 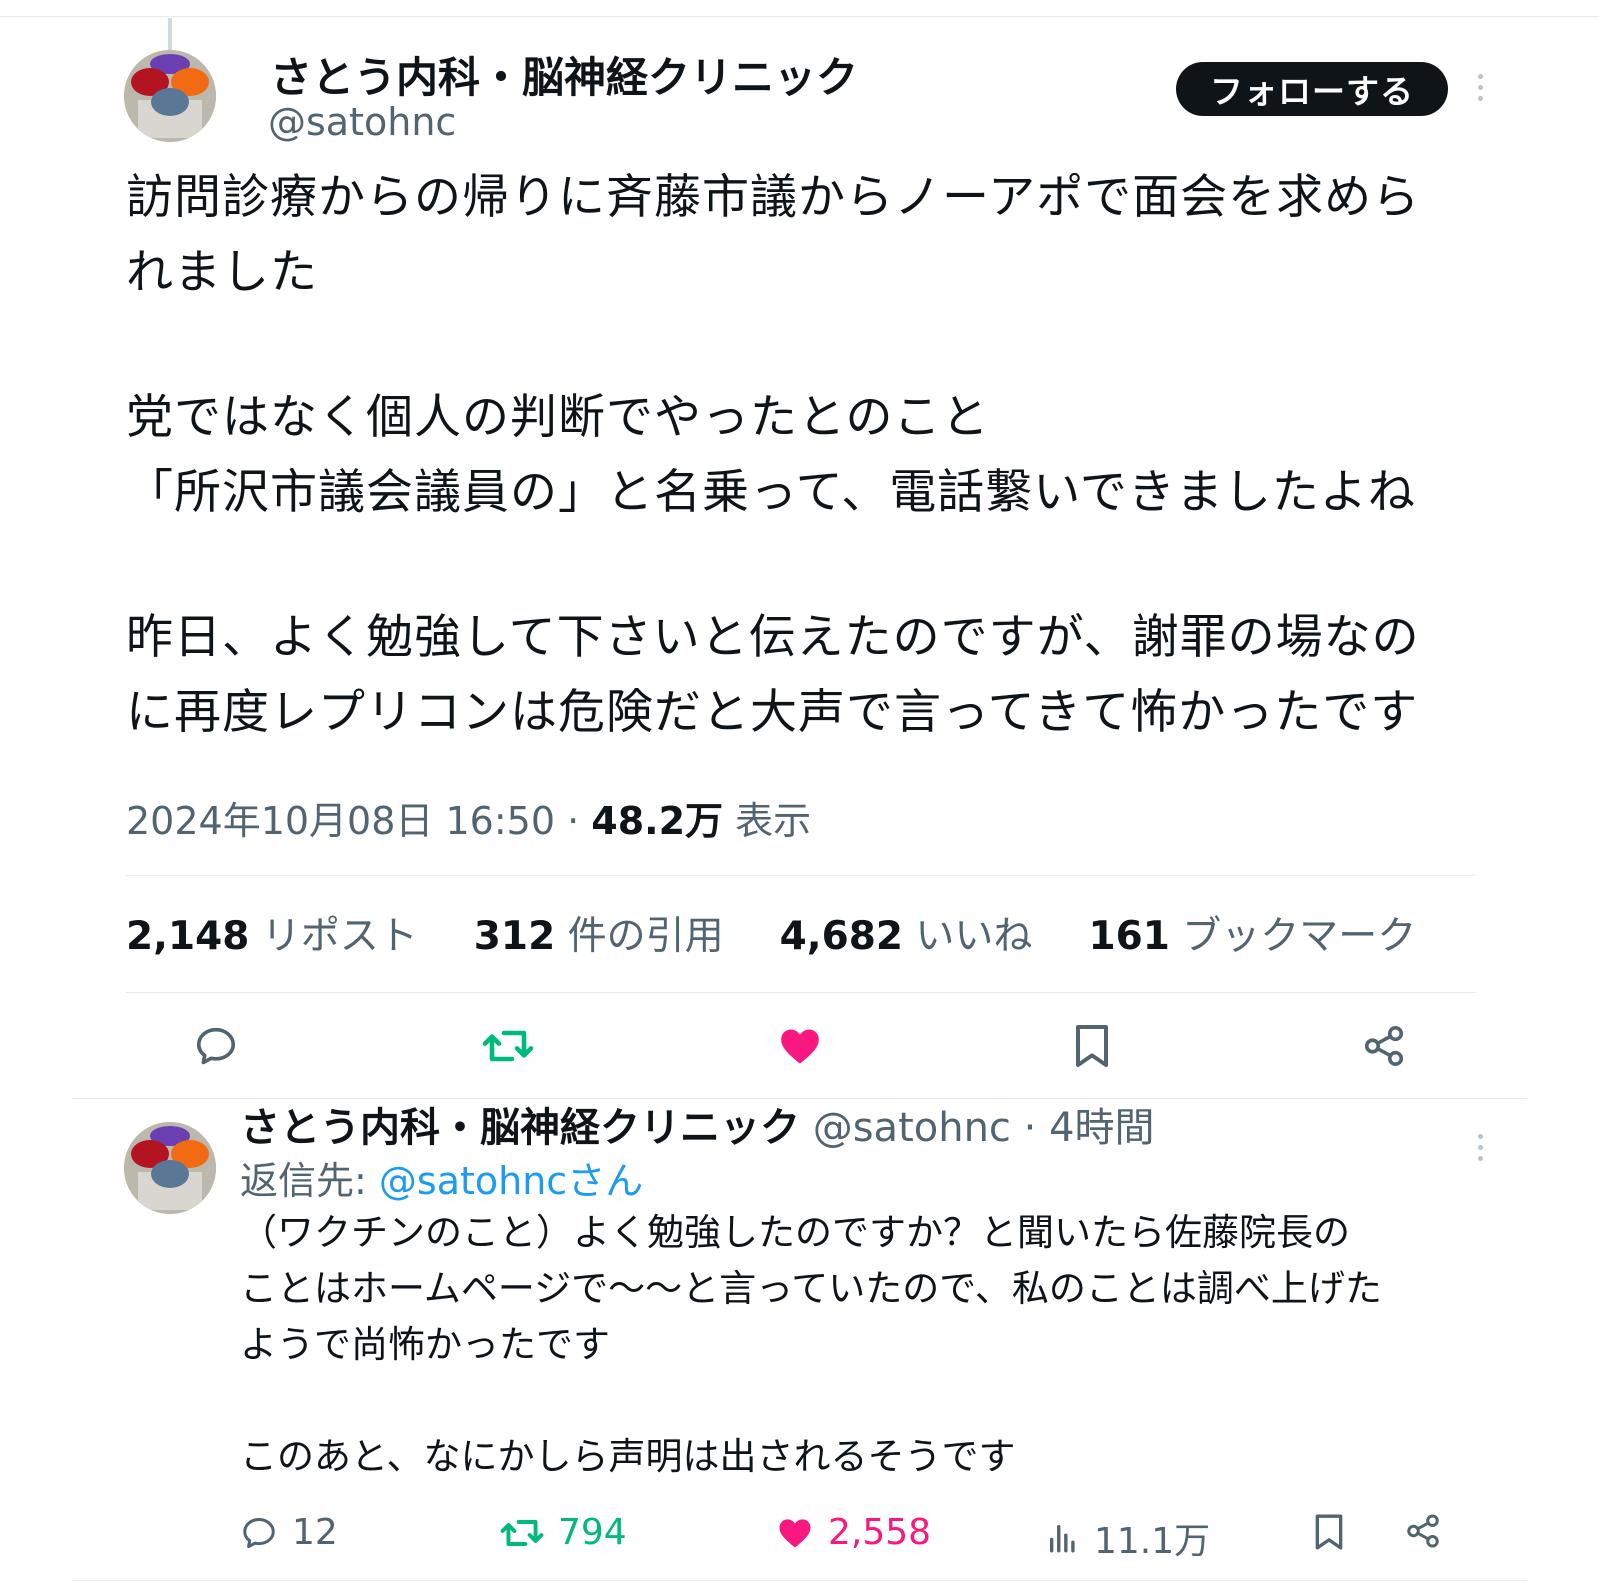 I want to click on stat-bookmarks: 161 ブックマーク, so click(x=1252, y=933).